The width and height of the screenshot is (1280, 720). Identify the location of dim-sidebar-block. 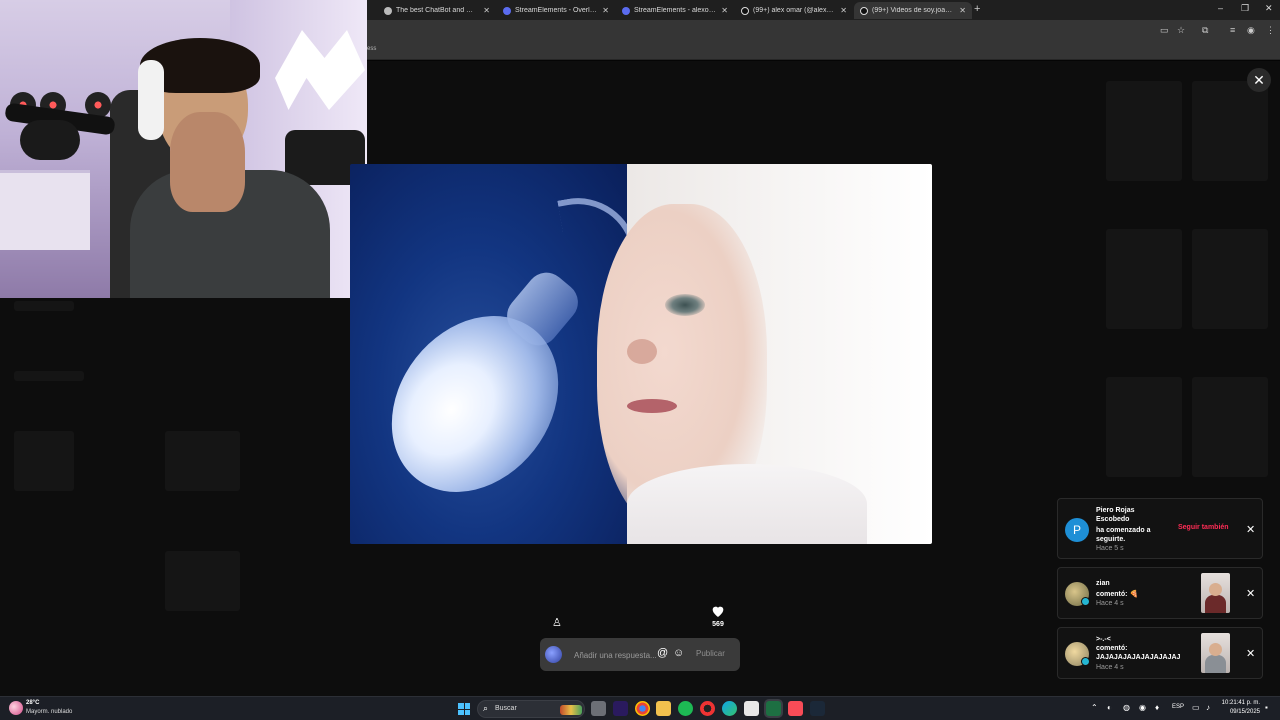
(44, 461).